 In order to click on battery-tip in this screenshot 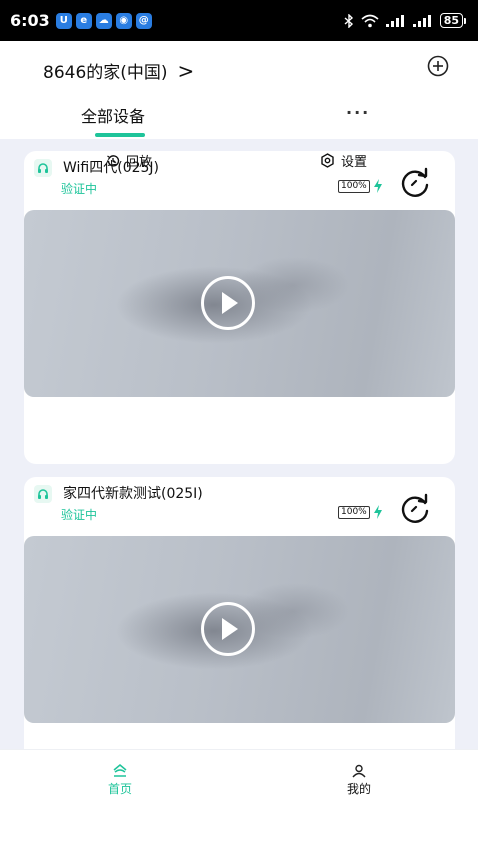, I will do `click(465, 20)`.